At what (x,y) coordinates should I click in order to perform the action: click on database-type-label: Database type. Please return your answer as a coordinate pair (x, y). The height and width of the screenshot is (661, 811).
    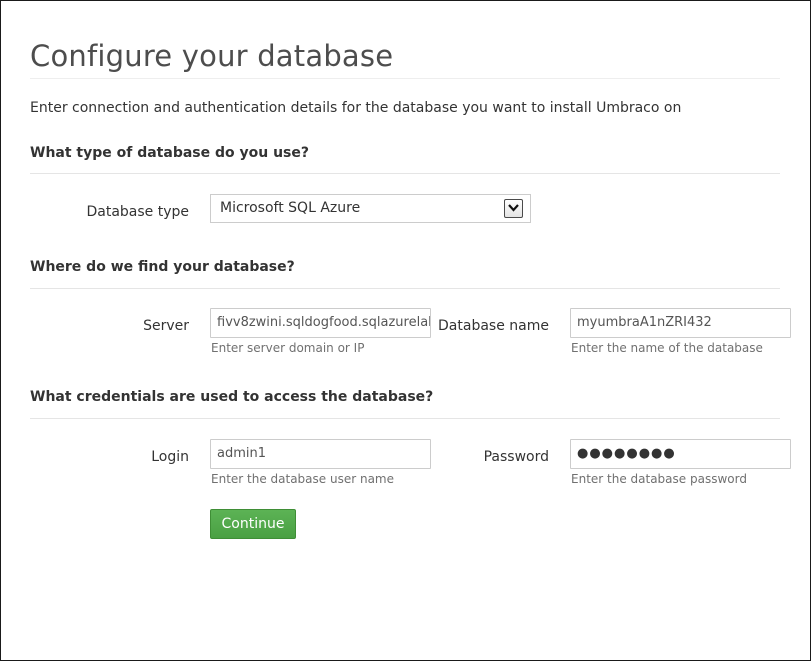
    Looking at the image, I should click on (137, 212).